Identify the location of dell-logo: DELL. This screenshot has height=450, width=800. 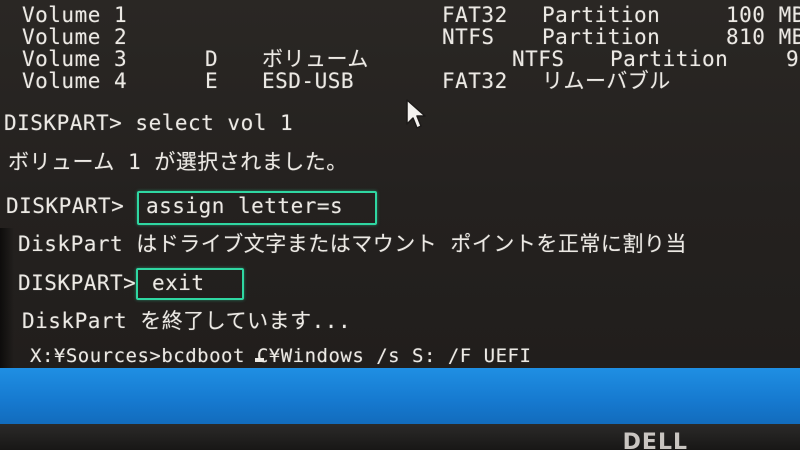
(655, 440).